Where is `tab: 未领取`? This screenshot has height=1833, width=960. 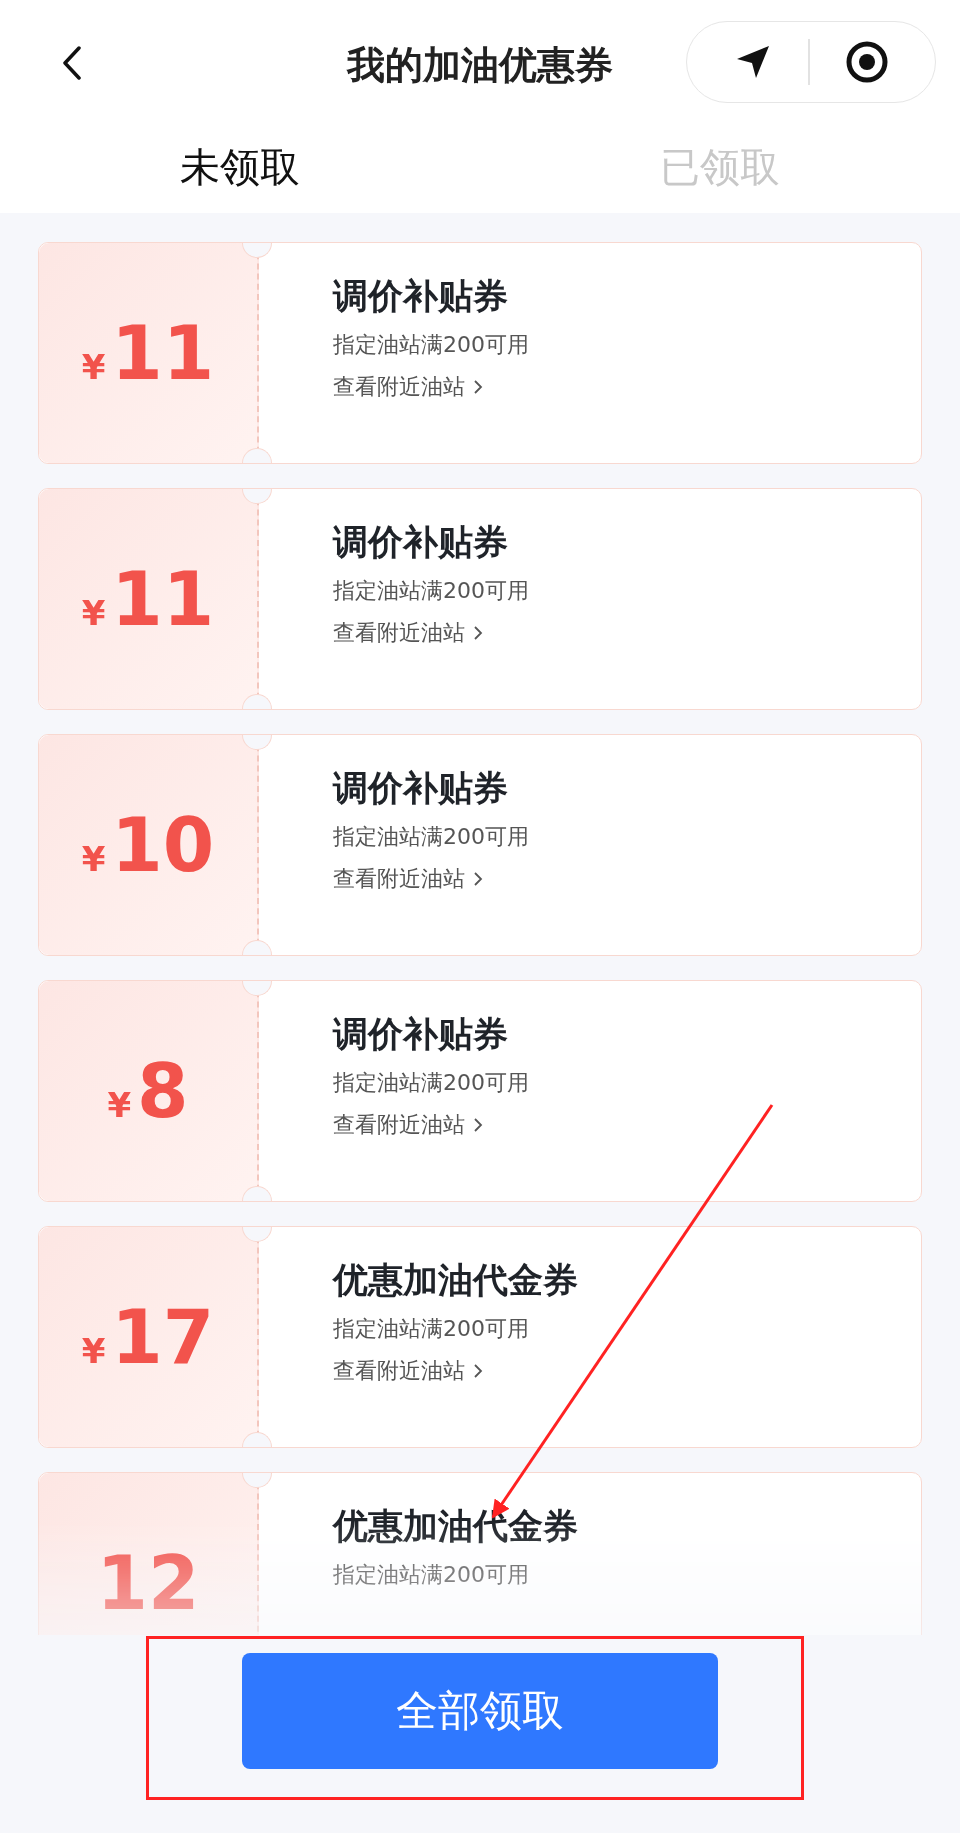 tab: 未领取 is located at coordinates (240, 170).